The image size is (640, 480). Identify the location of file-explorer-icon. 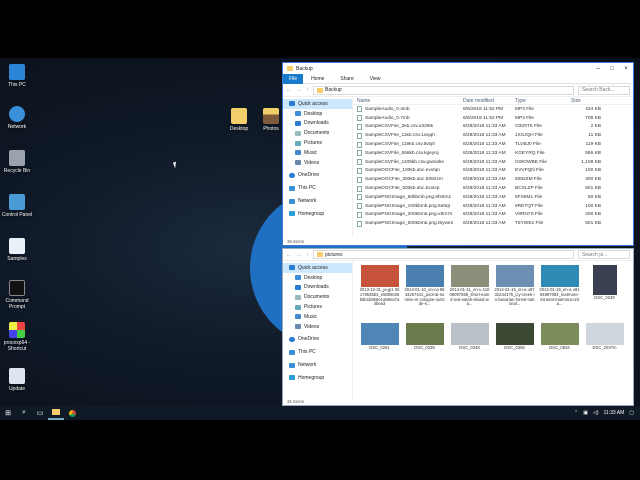
(56, 413).